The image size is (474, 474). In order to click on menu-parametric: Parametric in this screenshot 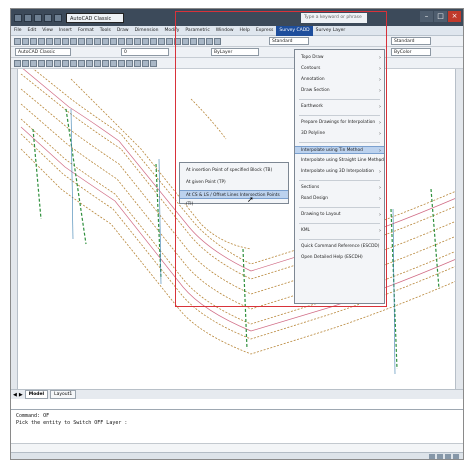, I will do `click(197, 31)`.